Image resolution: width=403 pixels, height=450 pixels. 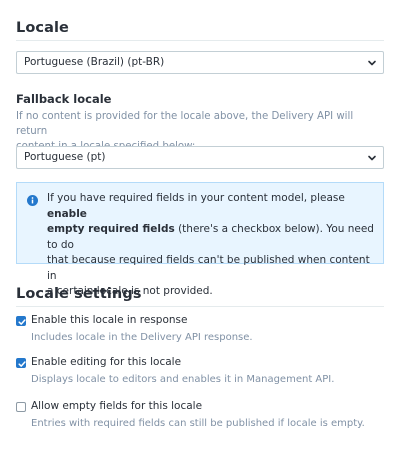 I want to click on note-bold-text: empty required fields, so click(x=111, y=229).